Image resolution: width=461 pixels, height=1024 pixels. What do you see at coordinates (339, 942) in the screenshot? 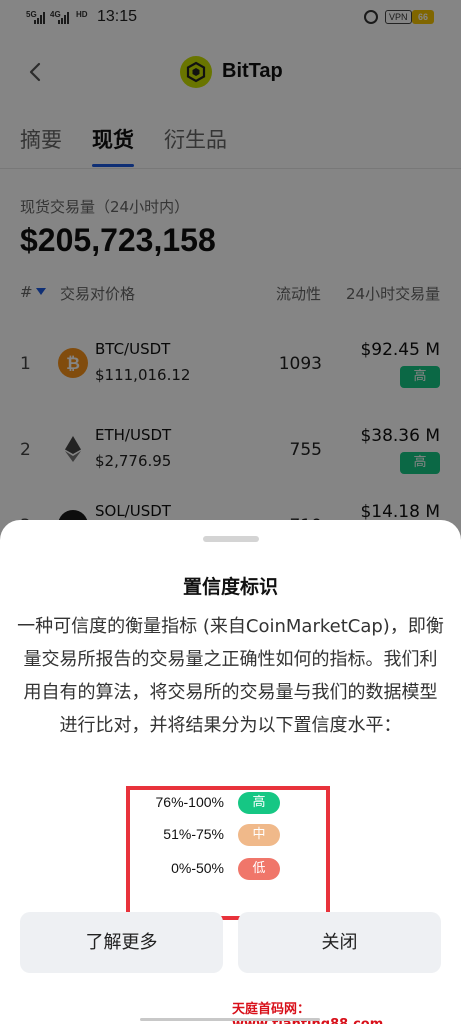
I see `close-button: 关闭` at bounding box center [339, 942].